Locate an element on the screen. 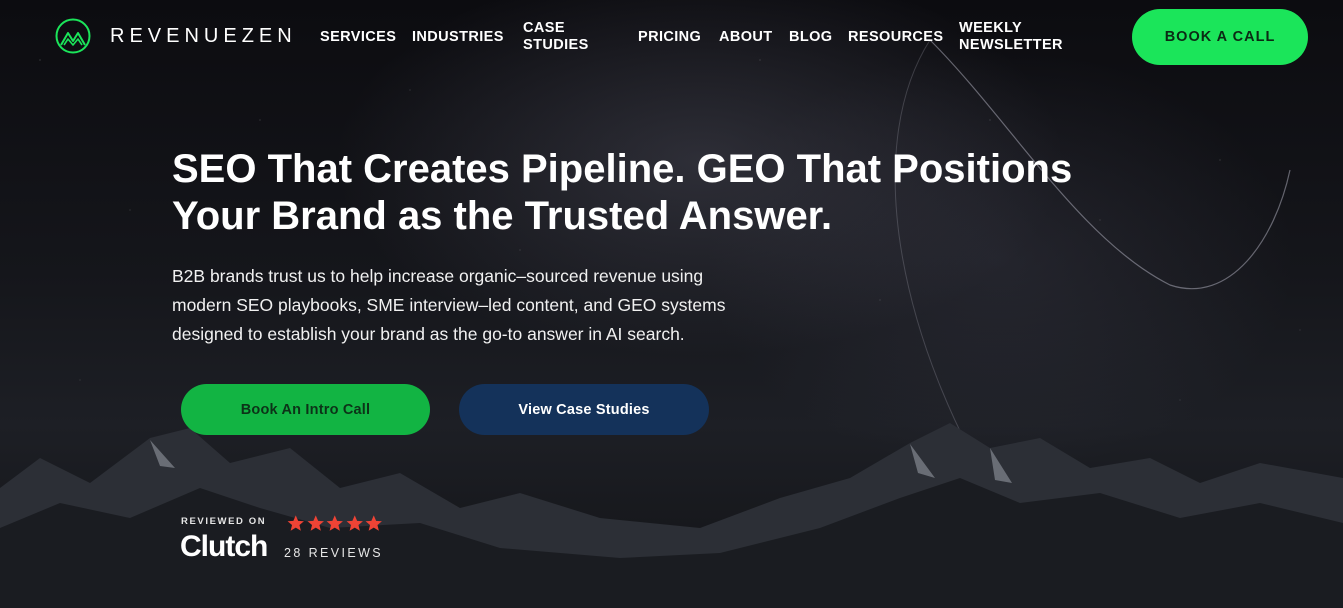 The width and height of the screenshot is (1343, 608). nav-weekly-newsletter: WEEKLY NEWSLETTER is located at coordinates (1011, 37).